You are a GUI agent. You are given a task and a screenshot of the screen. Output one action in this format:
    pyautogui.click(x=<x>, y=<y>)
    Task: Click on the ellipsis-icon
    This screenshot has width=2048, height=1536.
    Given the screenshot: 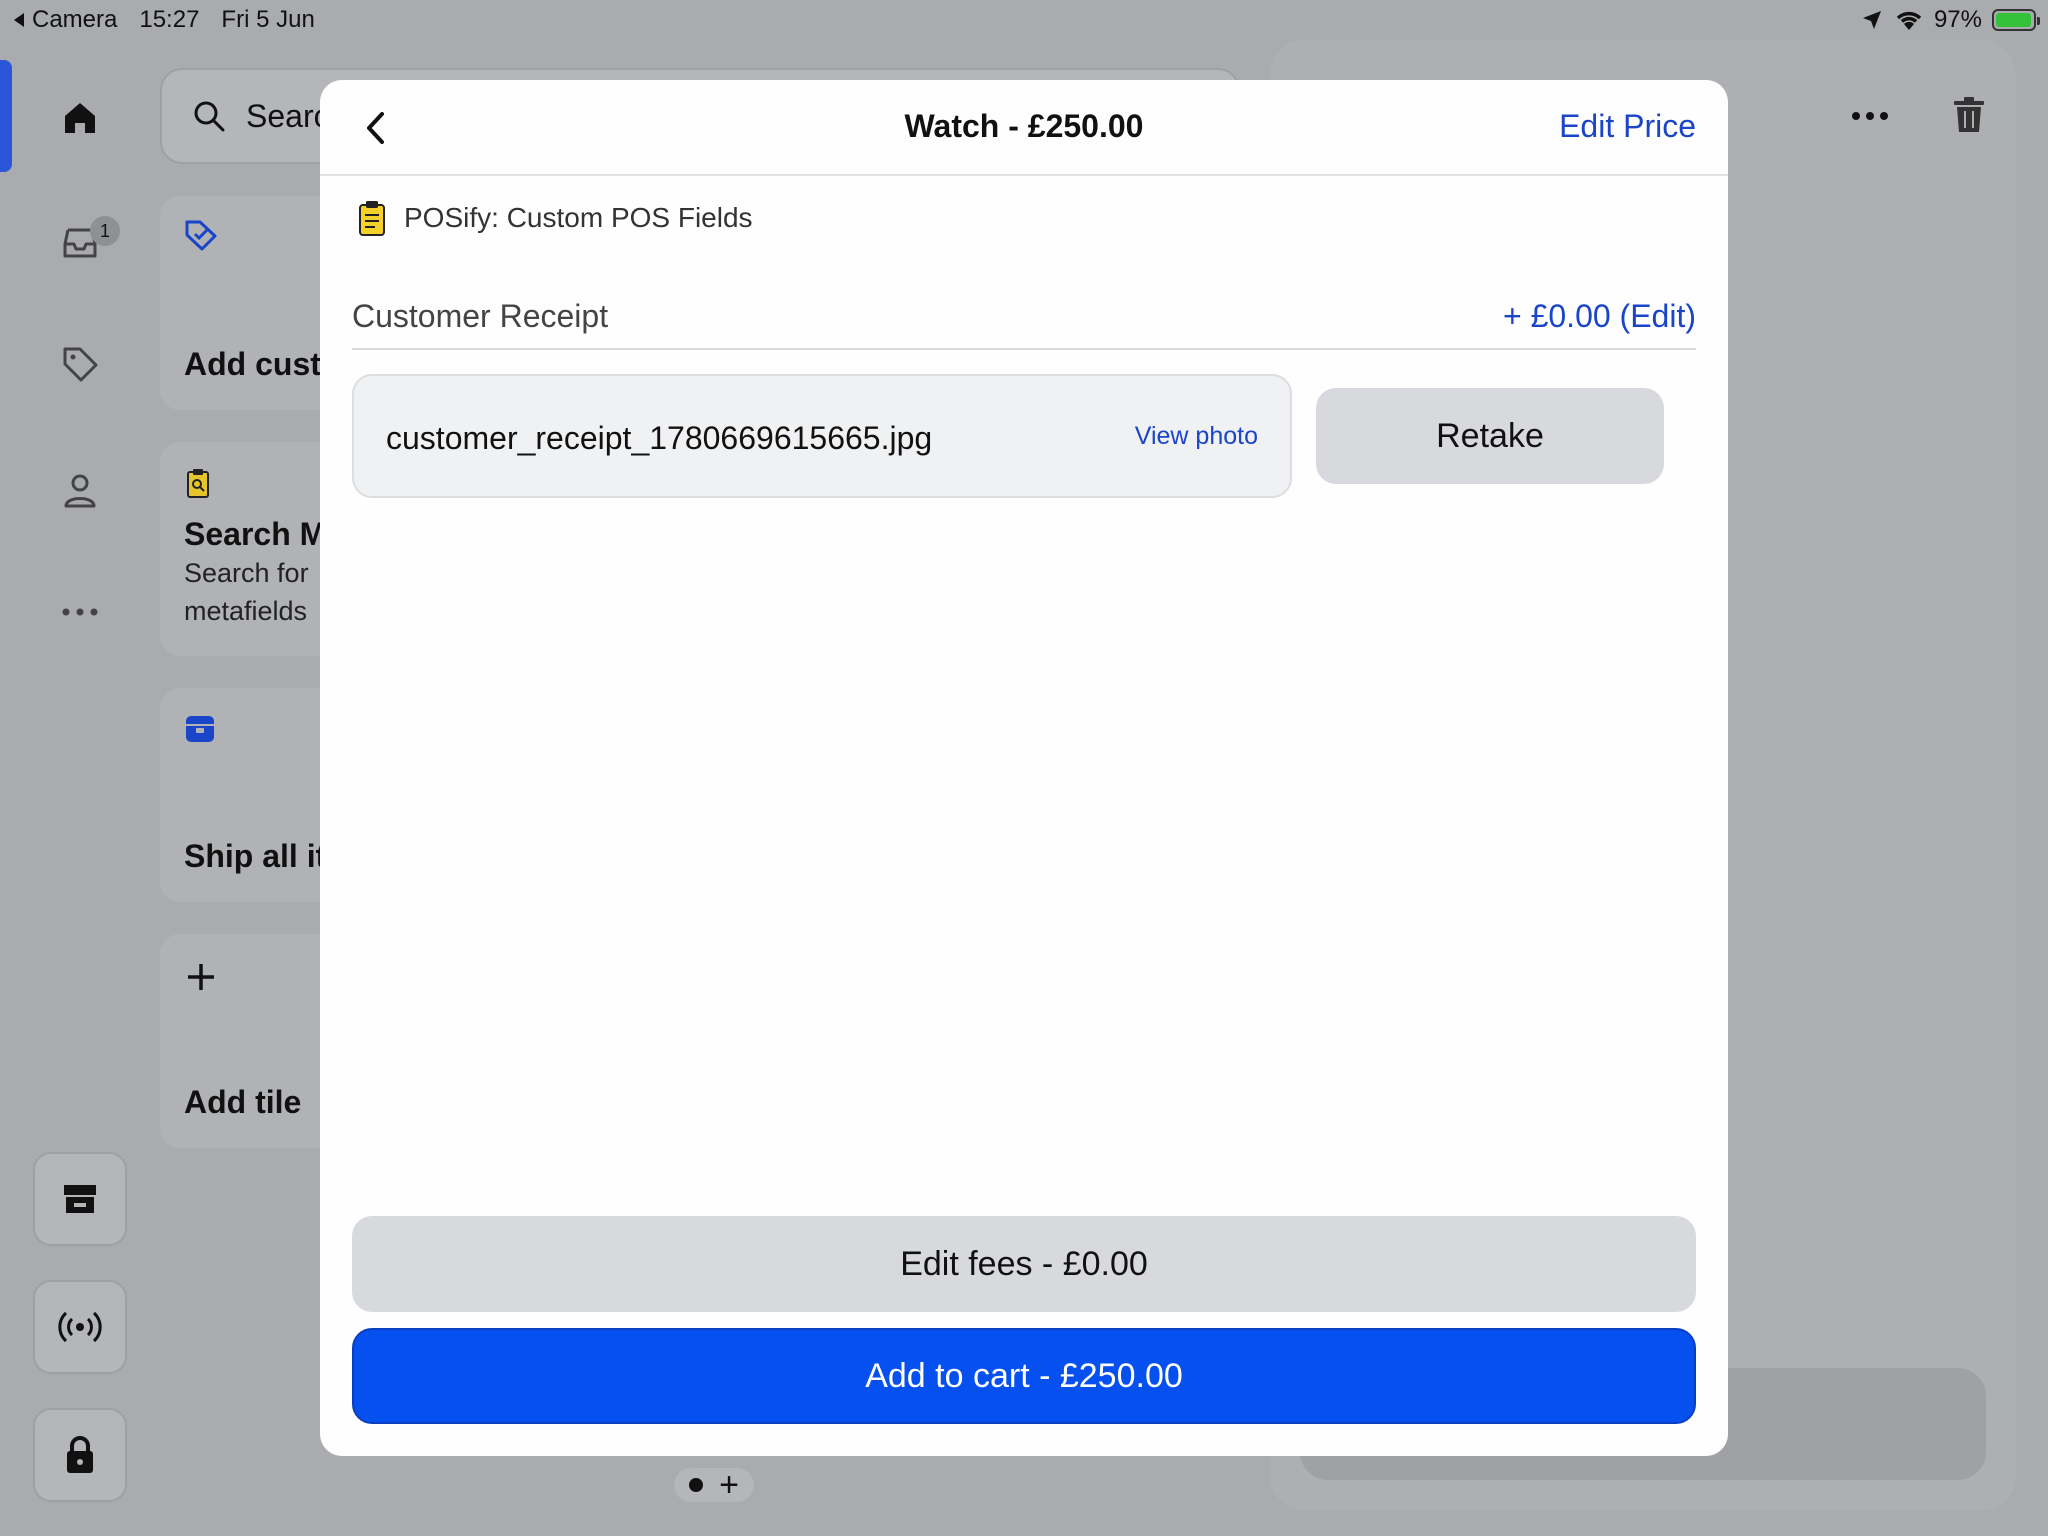 What is the action you would take?
    pyautogui.click(x=1870, y=116)
    